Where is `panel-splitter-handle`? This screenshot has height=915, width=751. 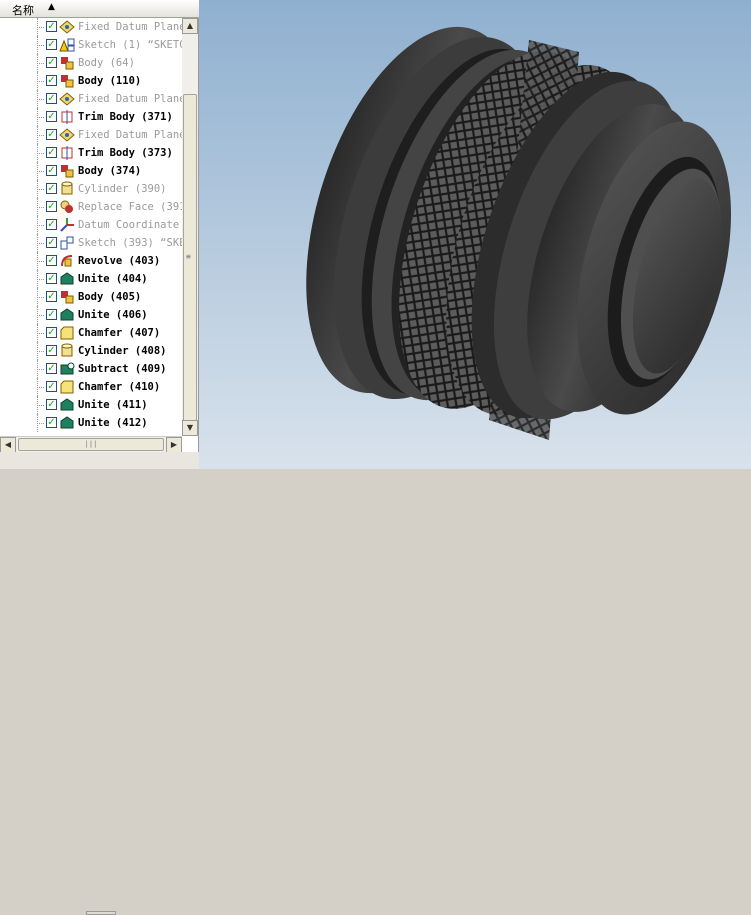 panel-splitter-handle is located at coordinates (101, 913).